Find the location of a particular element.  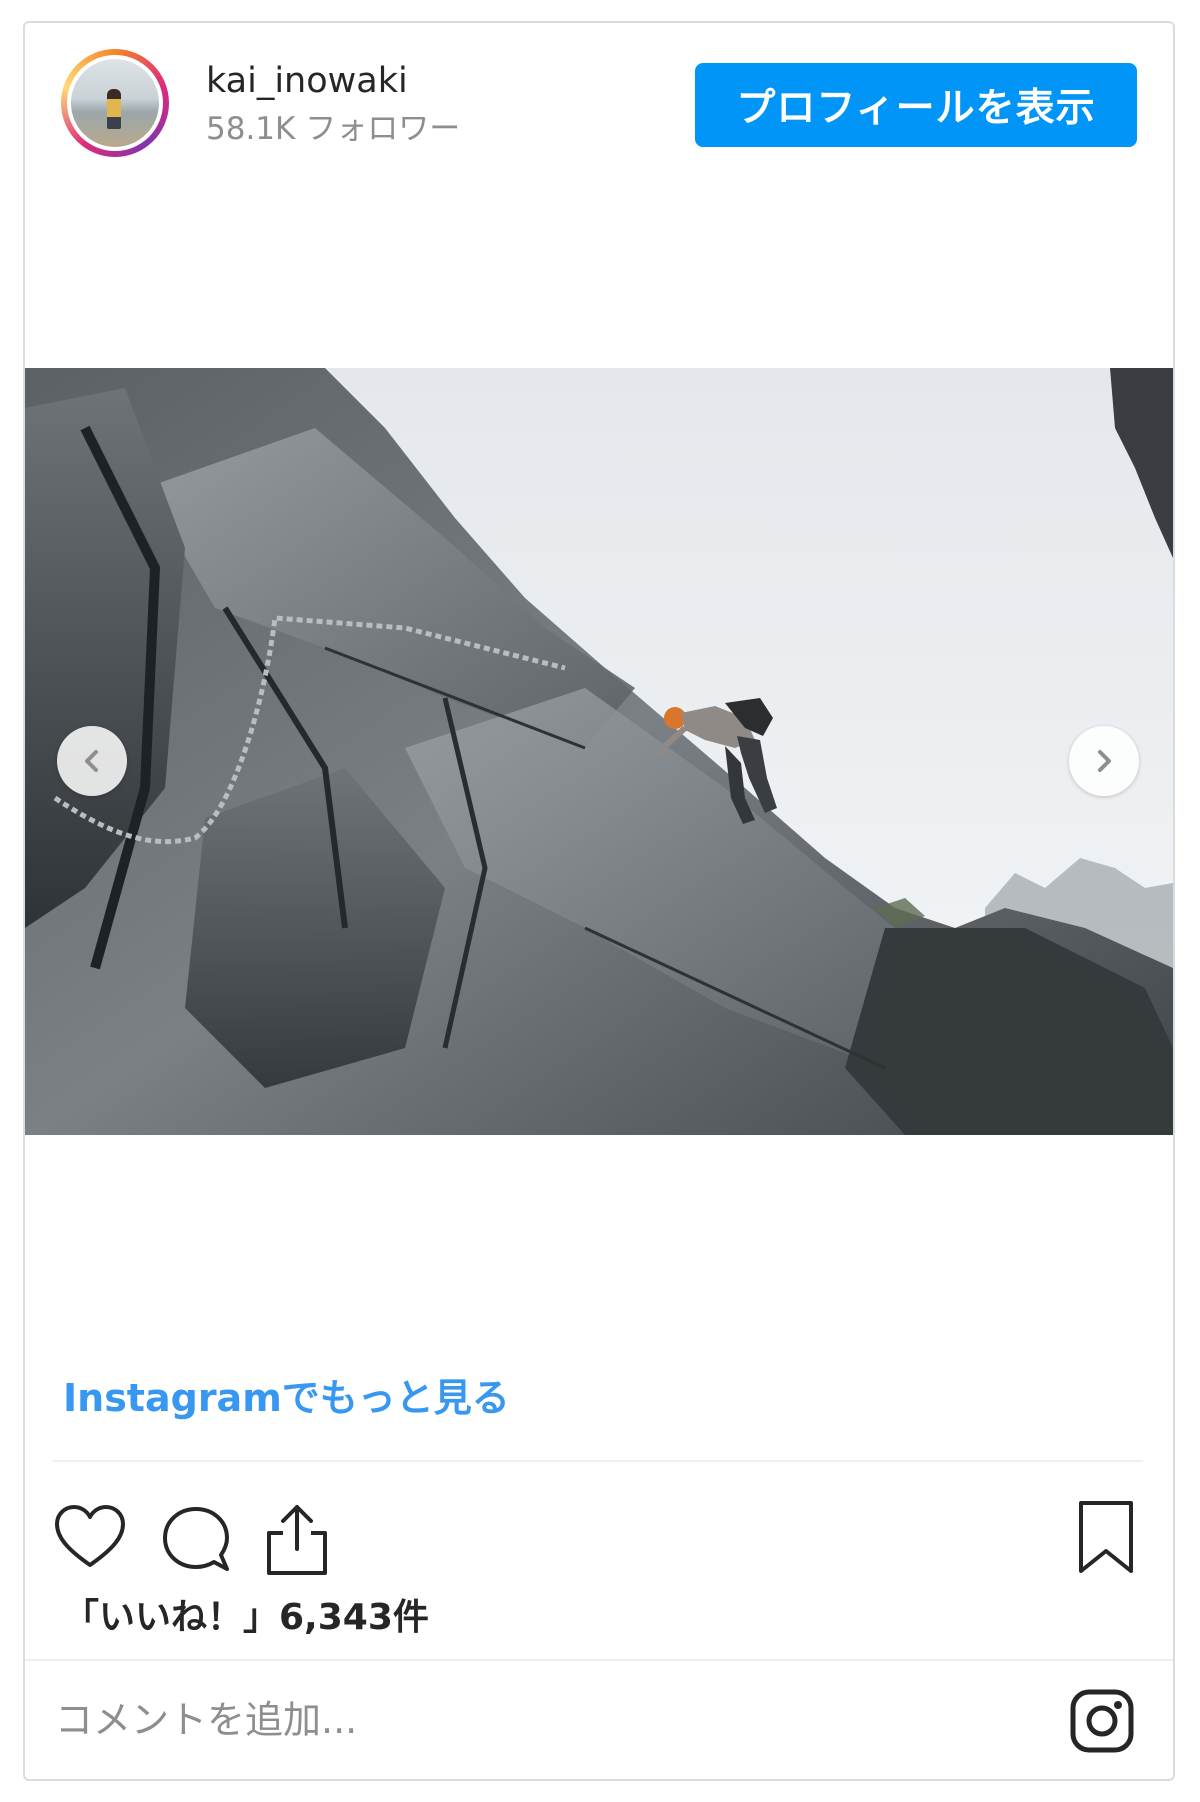

avatar-frame is located at coordinates (115, 103).